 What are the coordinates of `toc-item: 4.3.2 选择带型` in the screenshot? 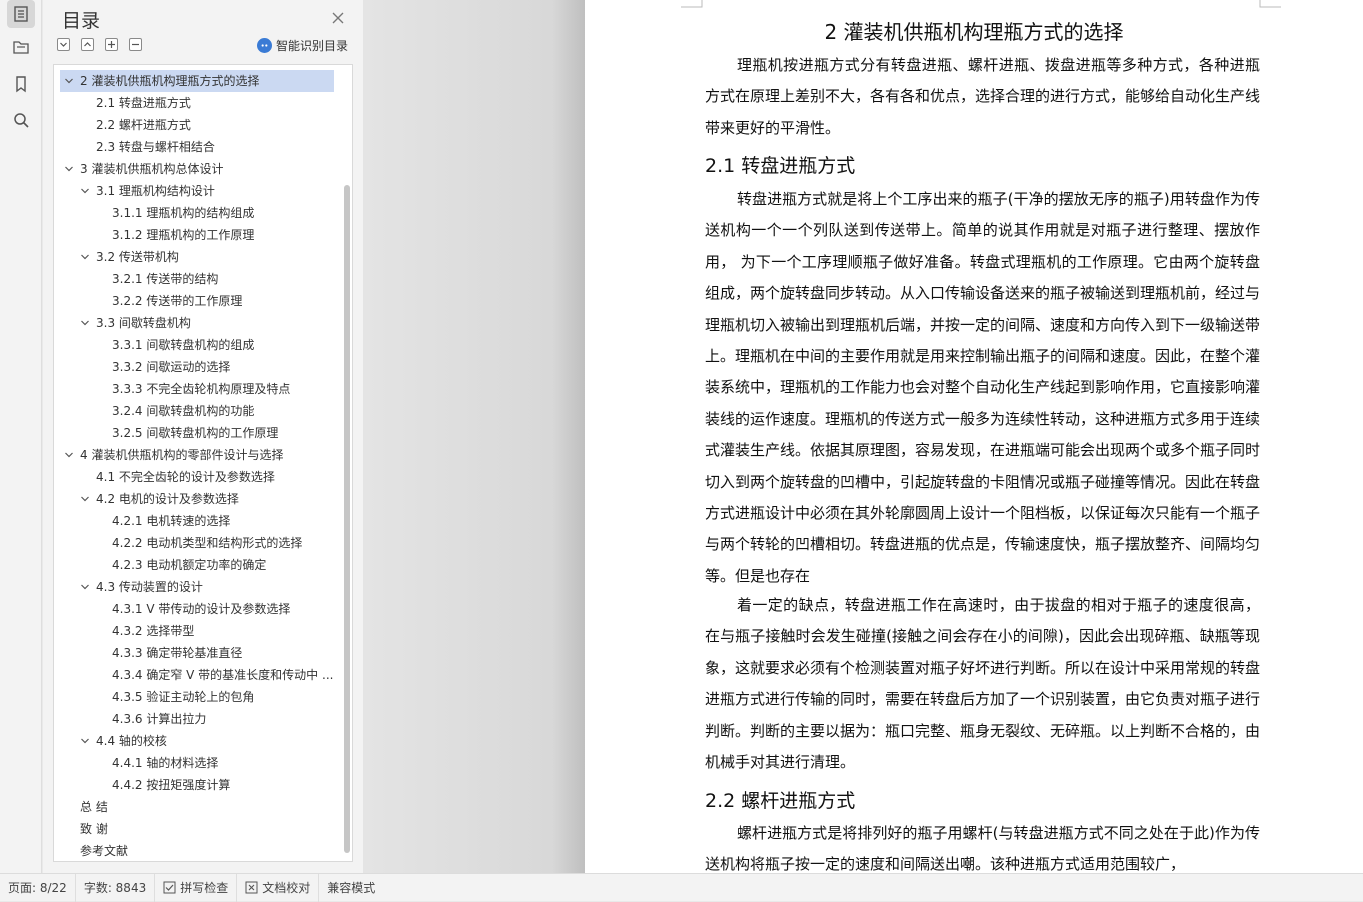 It's located at (199, 631).